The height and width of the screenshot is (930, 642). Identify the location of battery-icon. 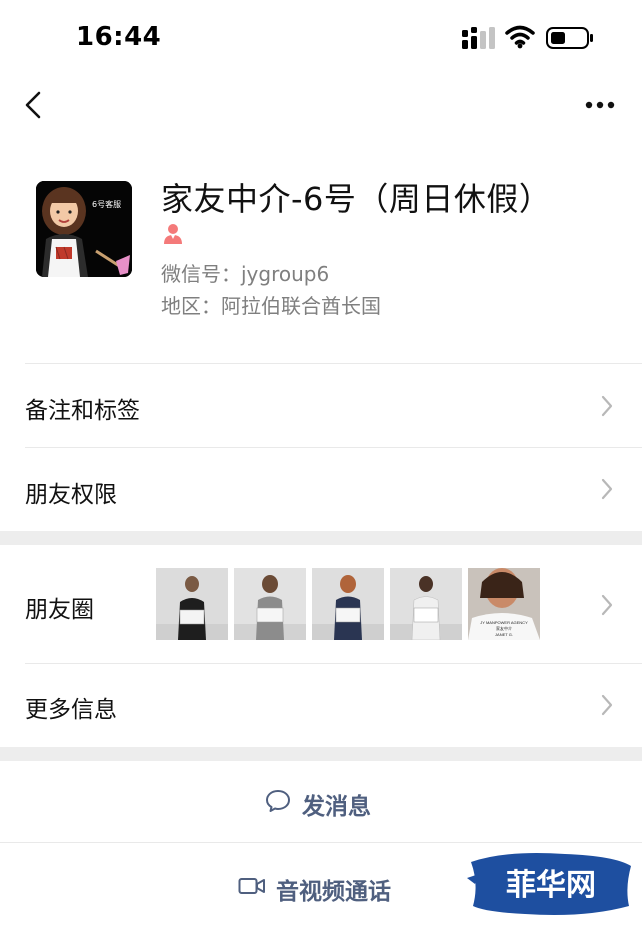
(569, 38).